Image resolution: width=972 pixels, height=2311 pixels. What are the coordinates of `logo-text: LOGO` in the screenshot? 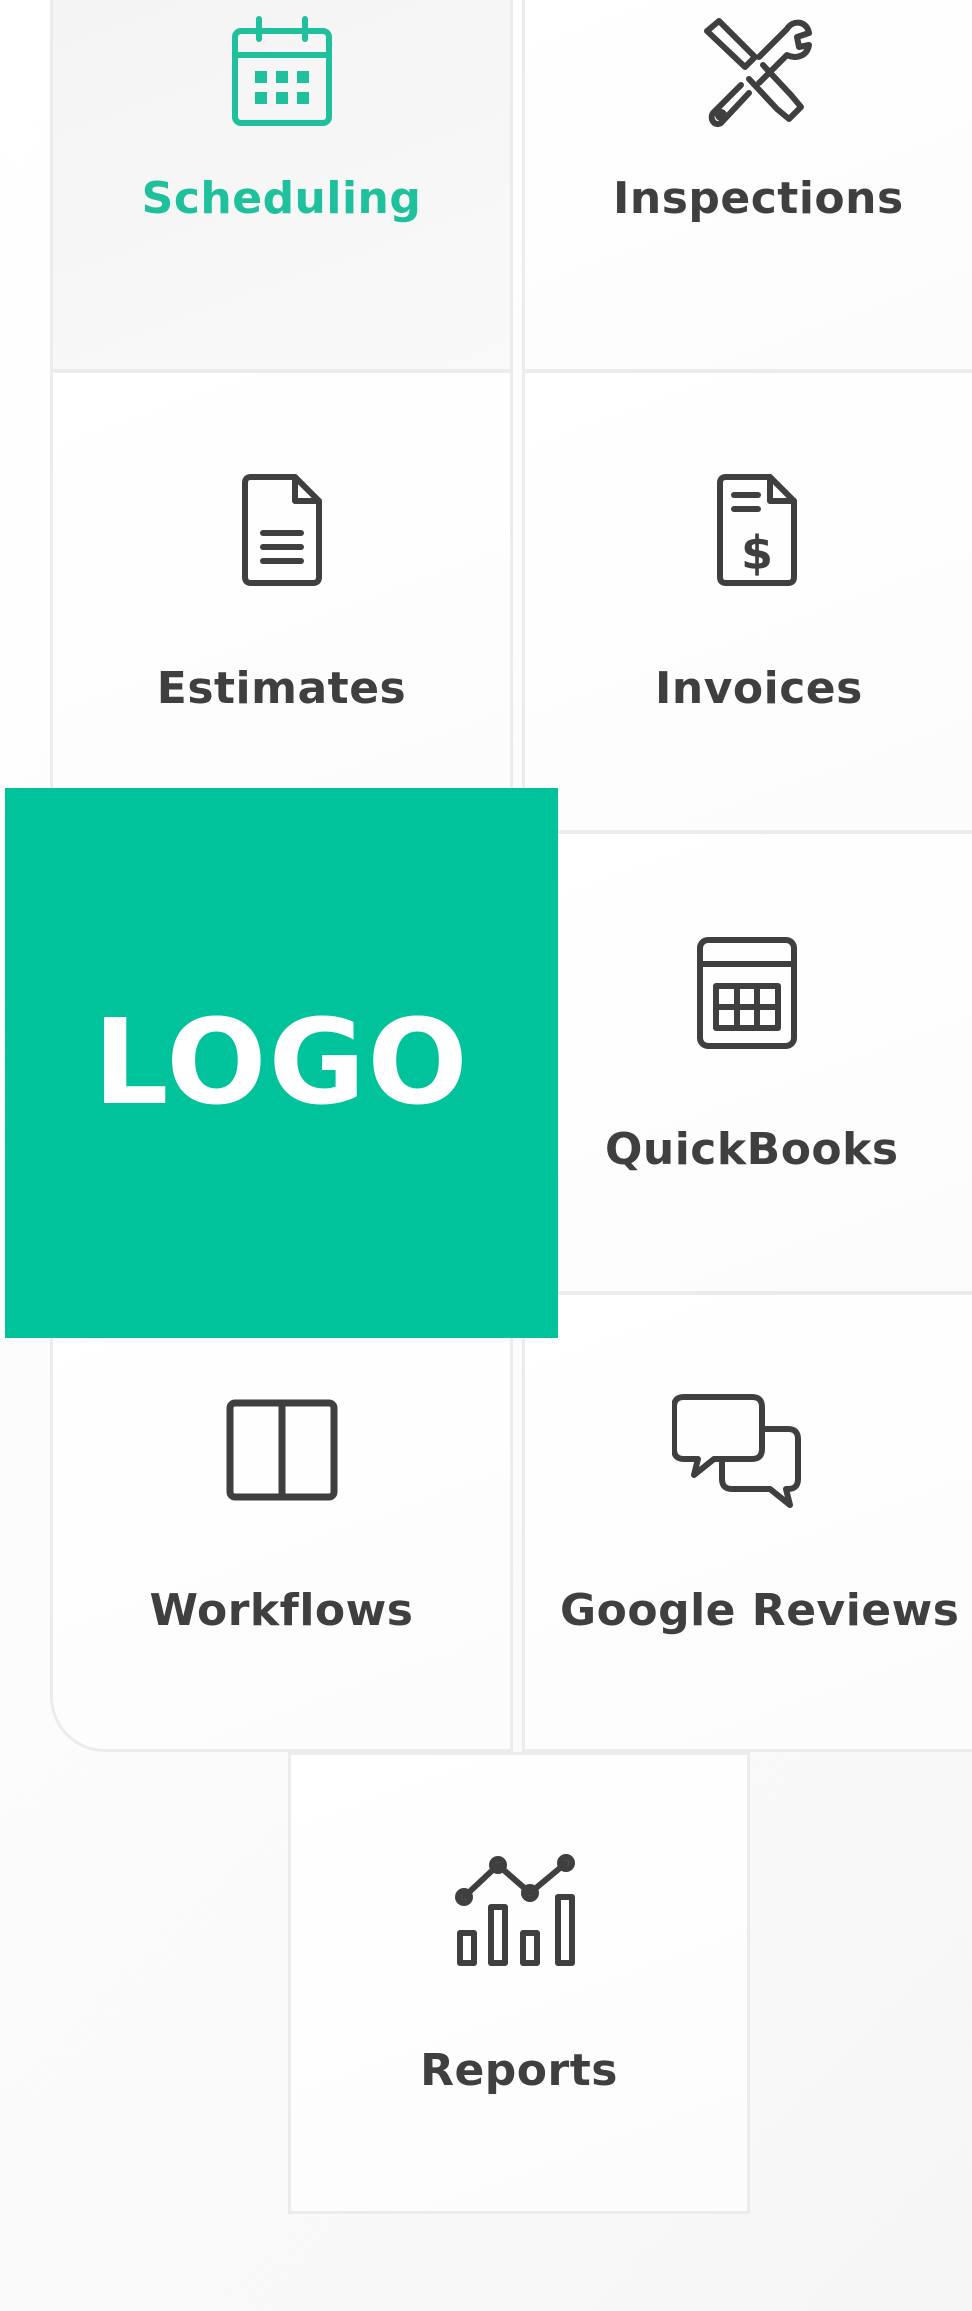 It's located at (281, 1062).